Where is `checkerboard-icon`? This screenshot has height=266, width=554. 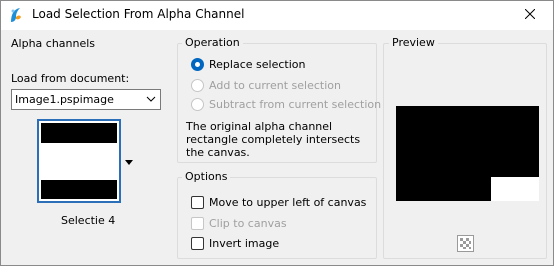 checkerboard-icon is located at coordinates (465, 243).